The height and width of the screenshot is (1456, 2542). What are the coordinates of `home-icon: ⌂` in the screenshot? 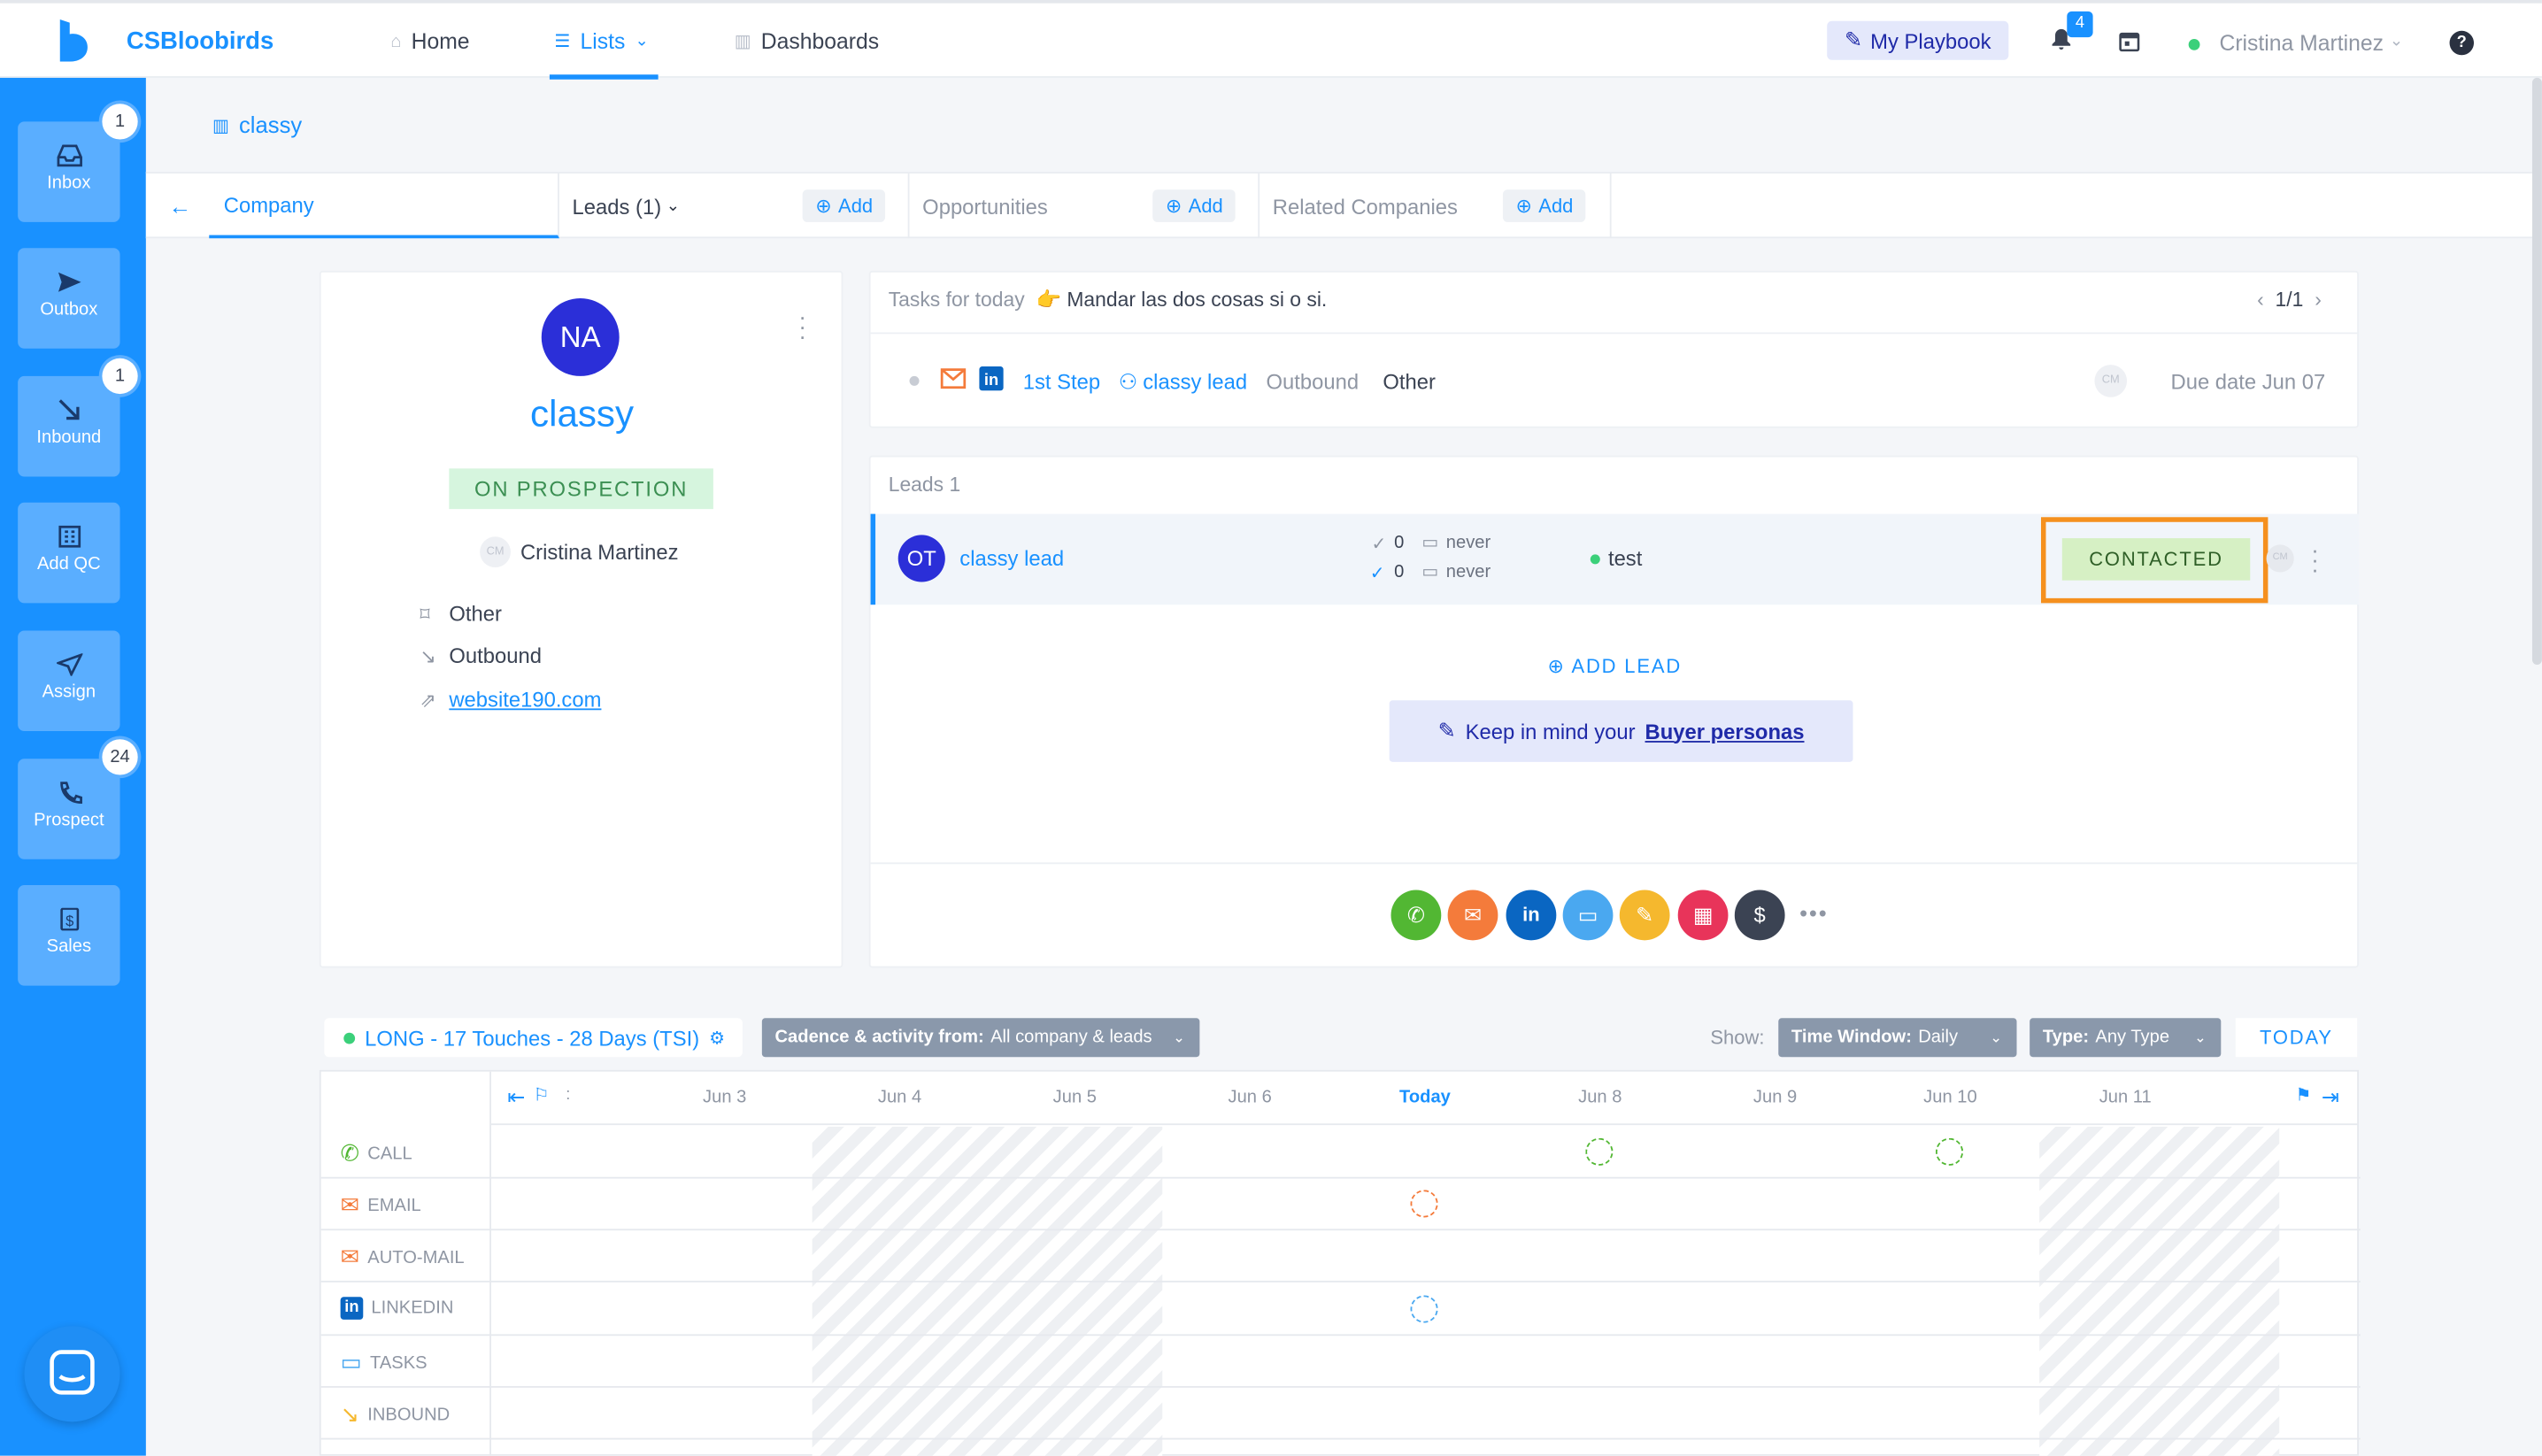 It's located at (396, 41).